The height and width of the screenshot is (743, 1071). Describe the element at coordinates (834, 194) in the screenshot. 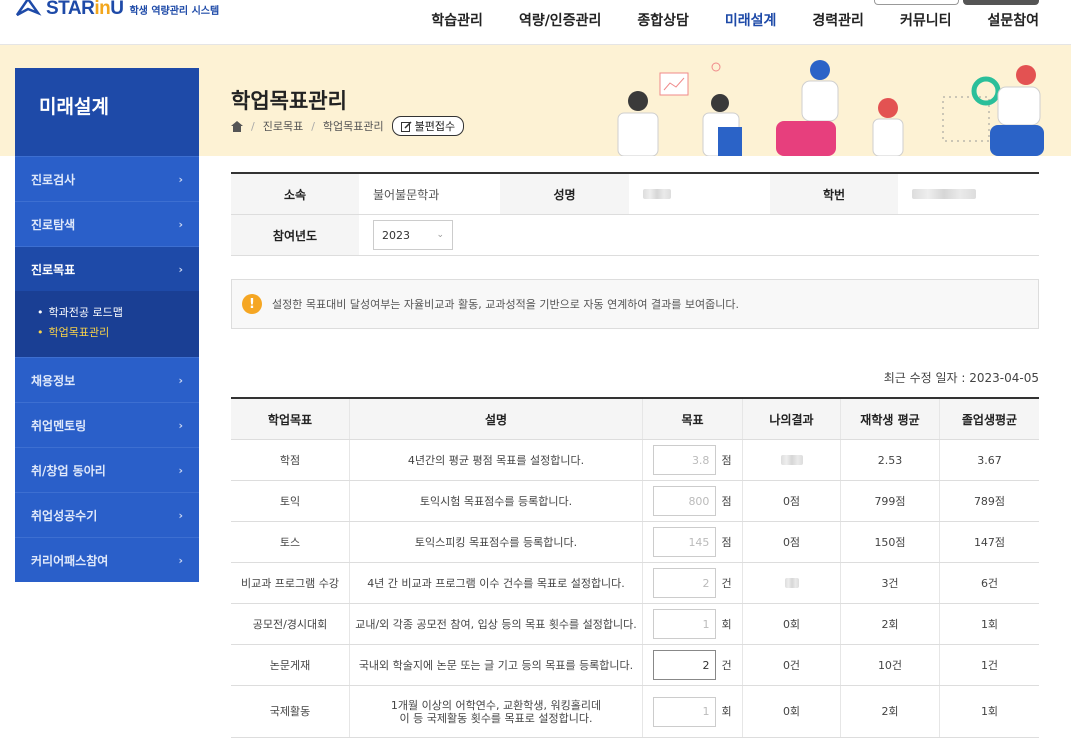

I see `student-id-label: 학번` at that location.